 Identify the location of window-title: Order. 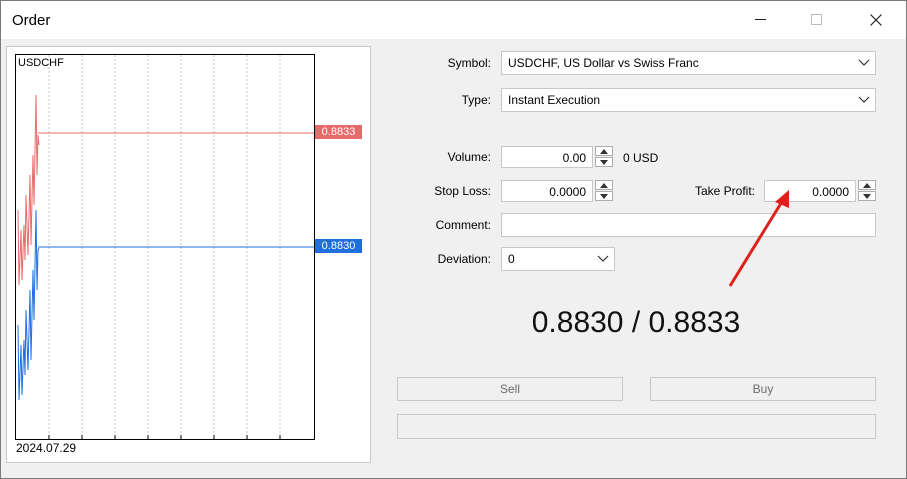
(31, 20).